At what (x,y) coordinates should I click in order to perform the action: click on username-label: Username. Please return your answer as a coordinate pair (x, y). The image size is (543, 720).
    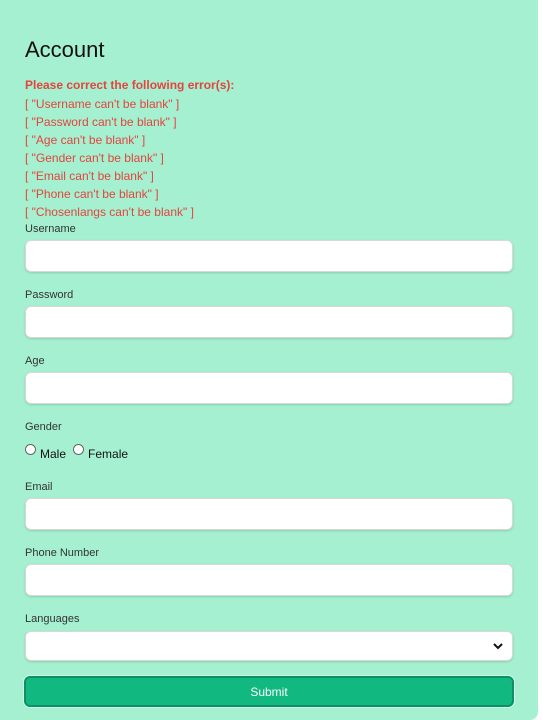
    Looking at the image, I should click on (50, 229).